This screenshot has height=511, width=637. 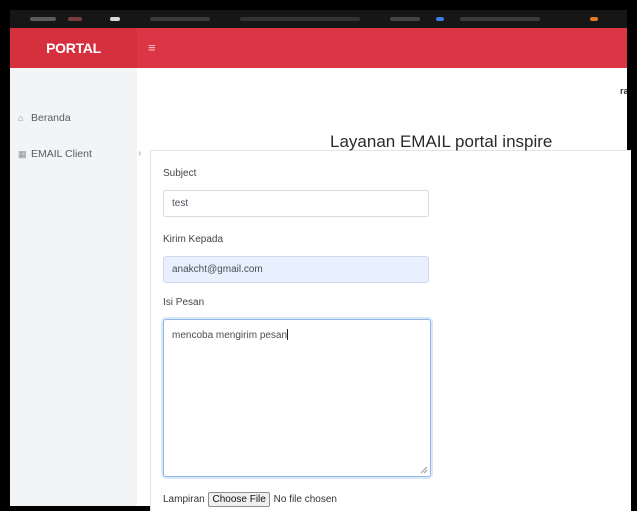 I want to click on page-title: Layanan EMAIL portal inspire, so click(x=441, y=141).